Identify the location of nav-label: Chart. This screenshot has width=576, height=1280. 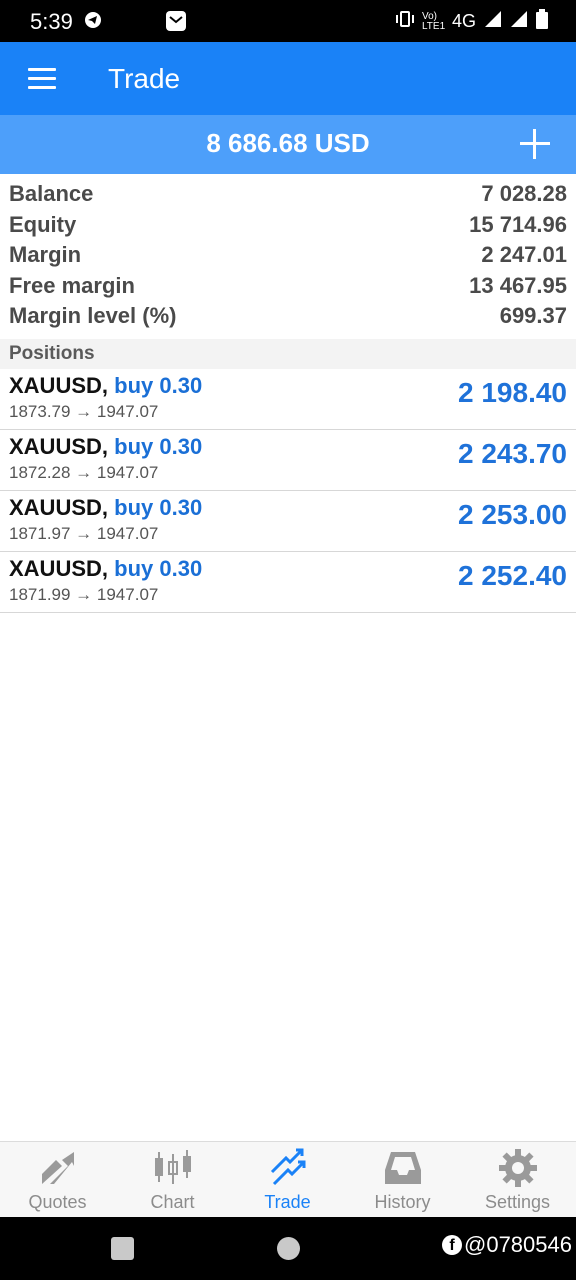
(172, 1202).